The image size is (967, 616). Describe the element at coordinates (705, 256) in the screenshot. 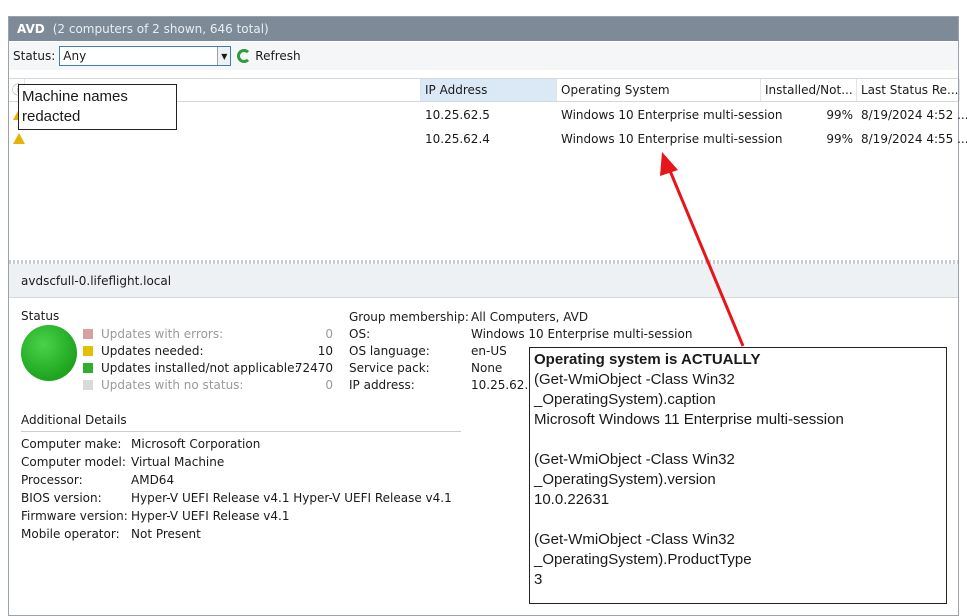

I see `arrow-shaft` at that location.